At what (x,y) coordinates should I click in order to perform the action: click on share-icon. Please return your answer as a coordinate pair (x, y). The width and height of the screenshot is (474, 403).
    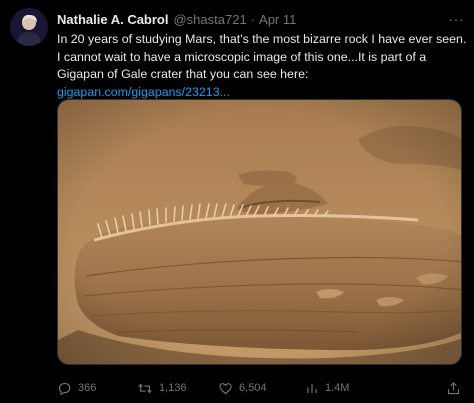
    Looking at the image, I should click on (453, 387).